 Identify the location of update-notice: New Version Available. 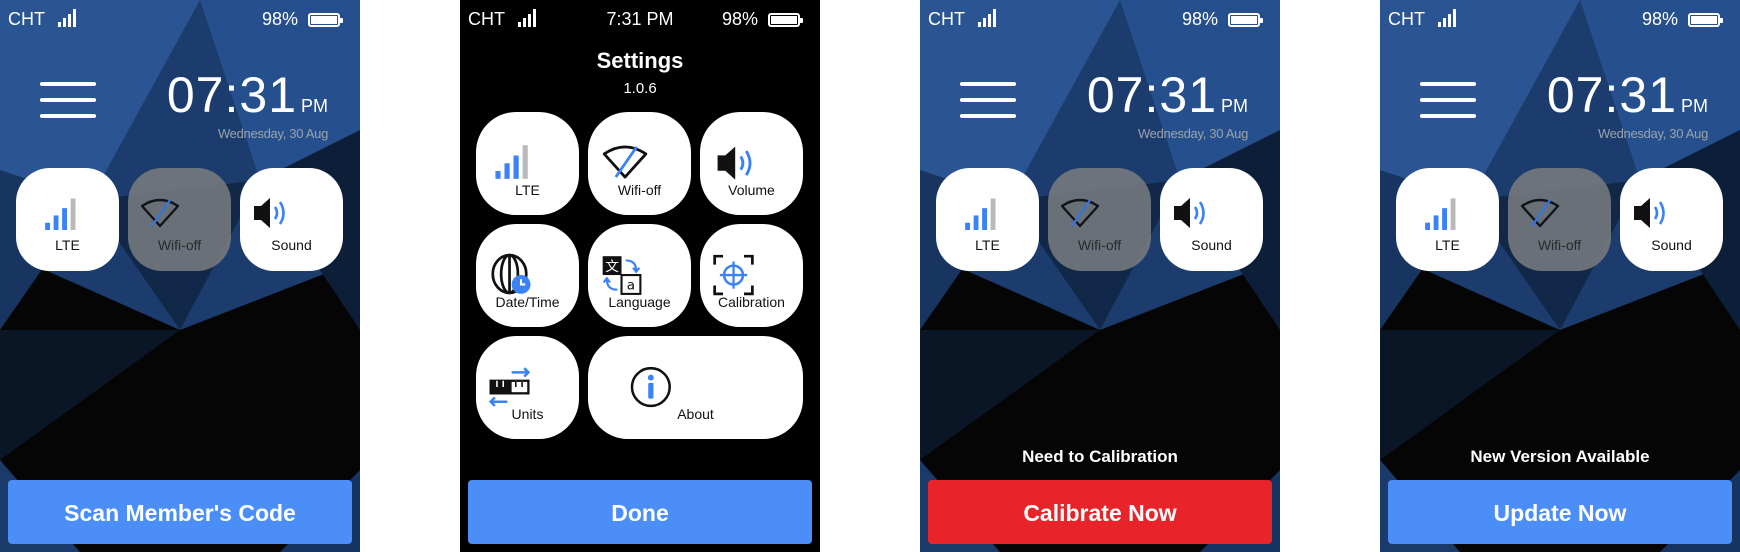
(1560, 456).